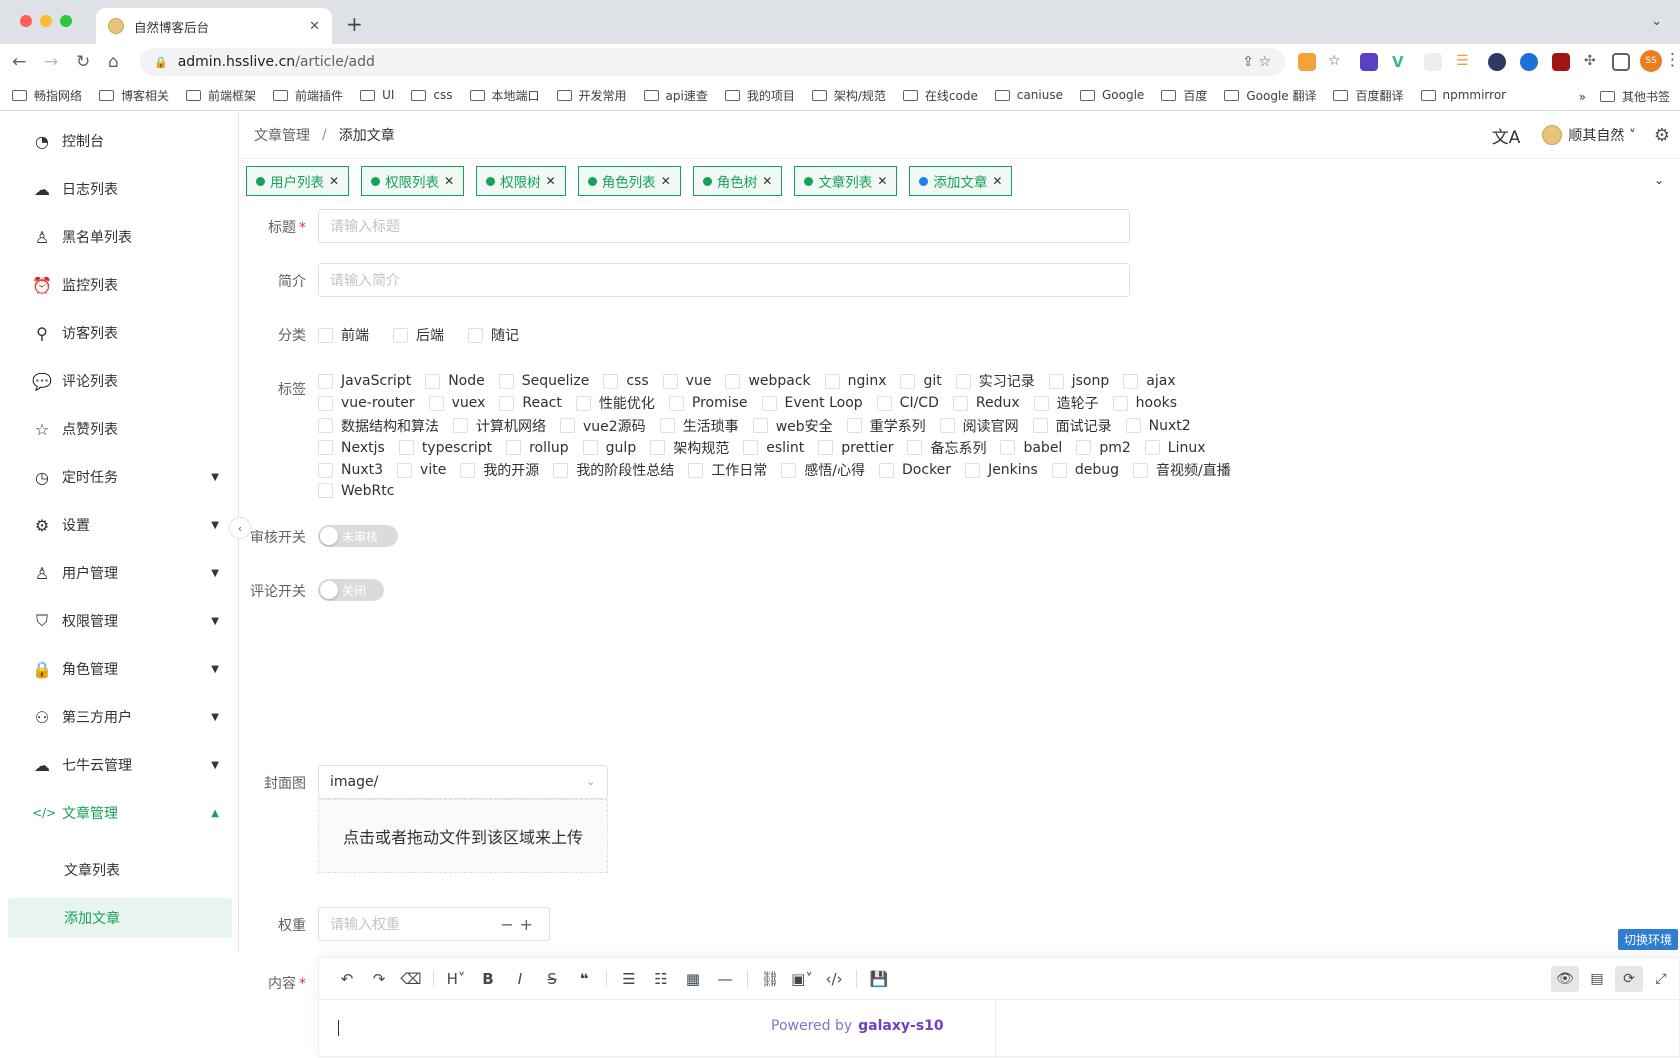  What do you see at coordinates (240, 528) in the screenshot?
I see `sidebar-collapse-button: ‹` at bounding box center [240, 528].